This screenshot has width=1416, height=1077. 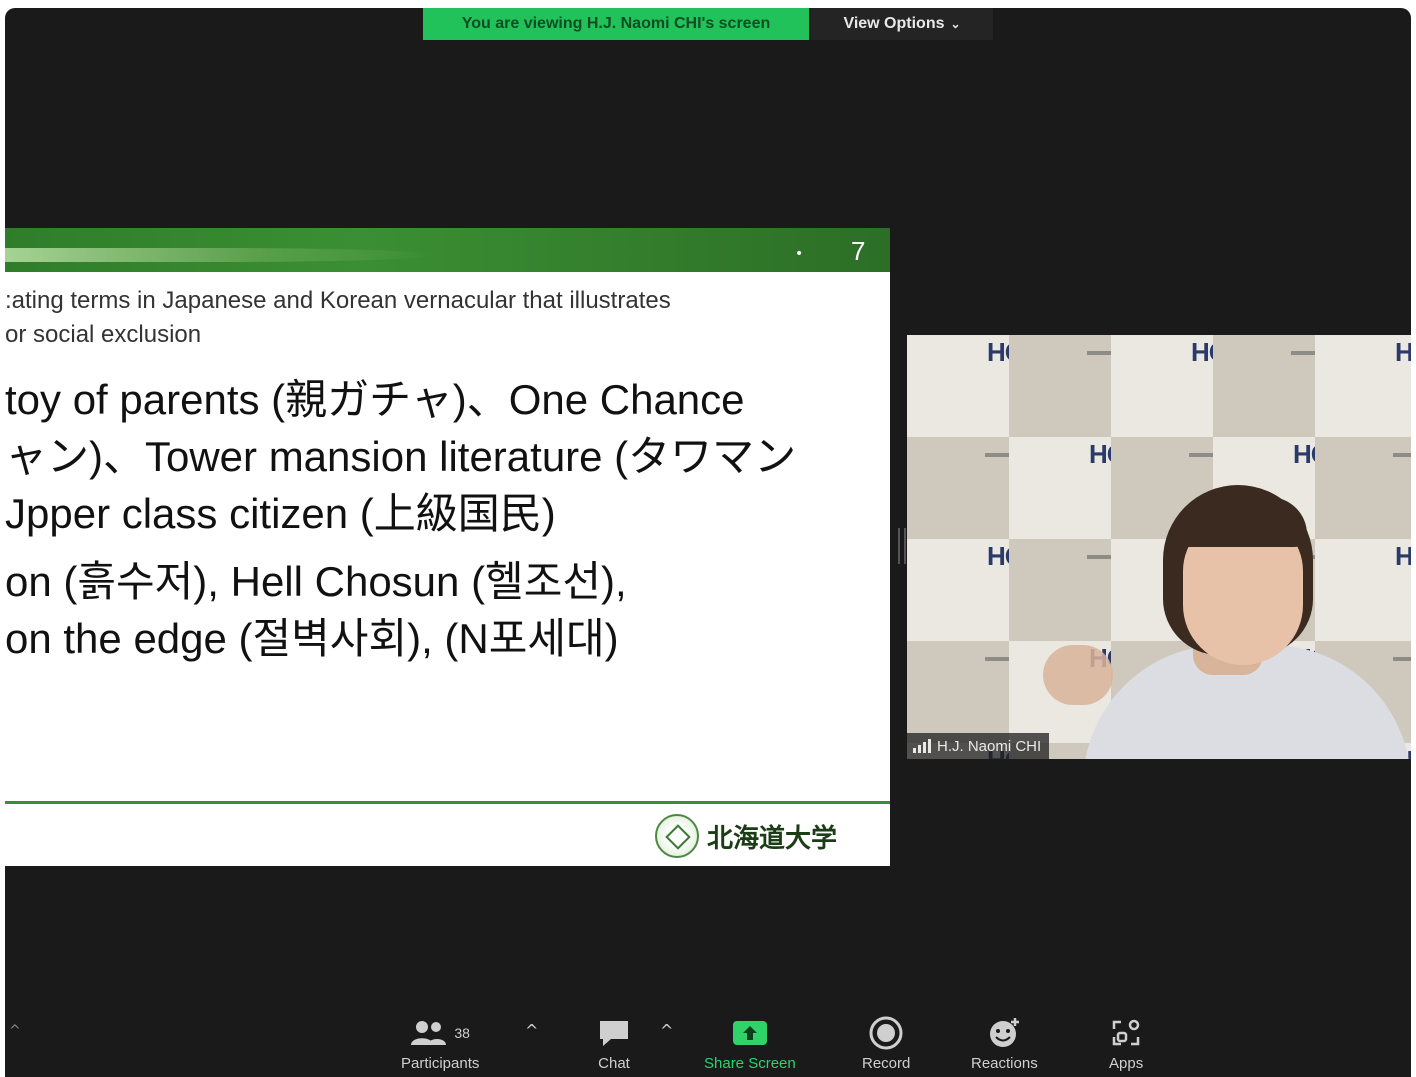 I want to click on connection-signal-icon, so click(x=922, y=746).